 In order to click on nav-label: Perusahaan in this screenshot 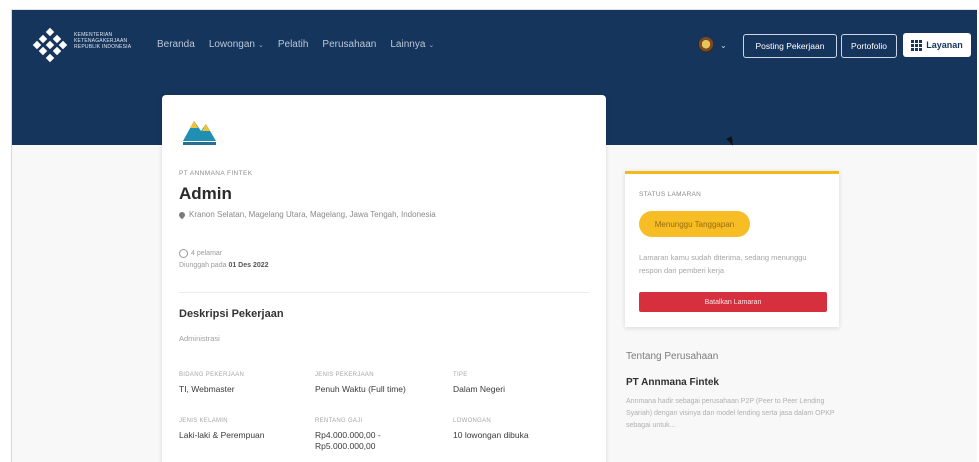, I will do `click(349, 44)`.